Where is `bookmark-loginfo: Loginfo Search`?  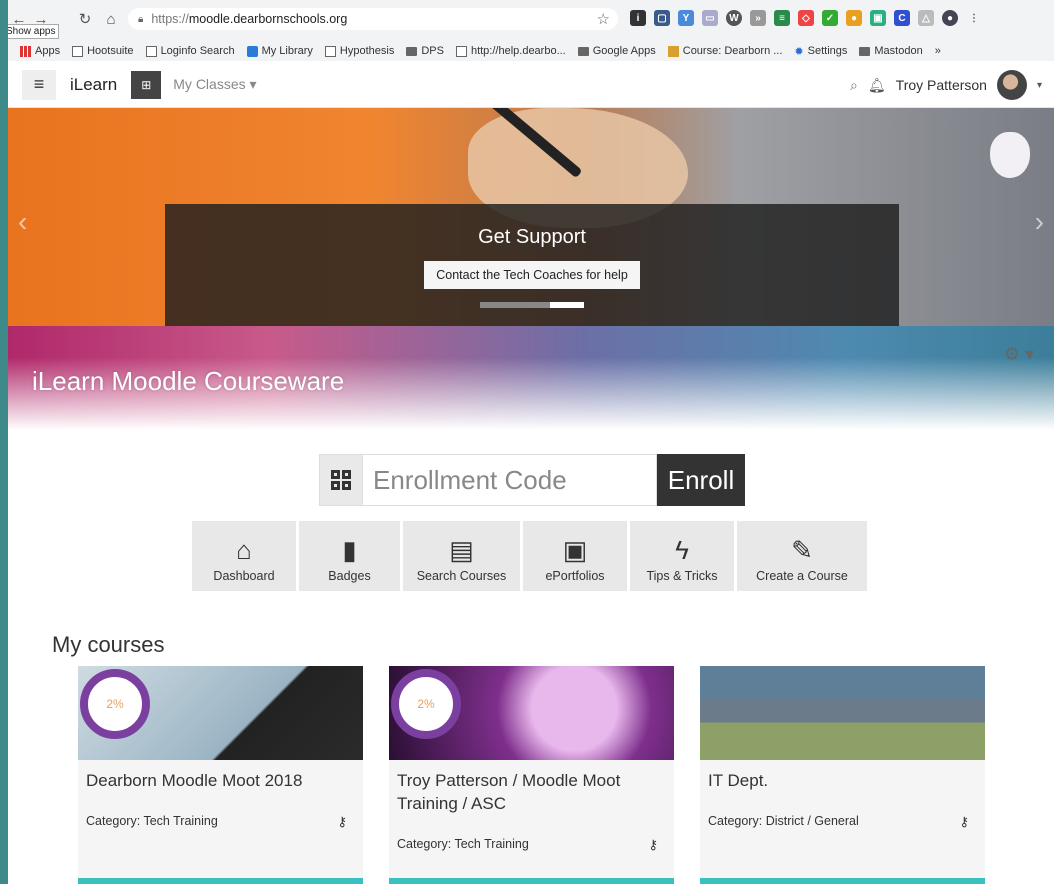 bookmark-loginfo: Loginfo Search is located at coordinates (190, 51).